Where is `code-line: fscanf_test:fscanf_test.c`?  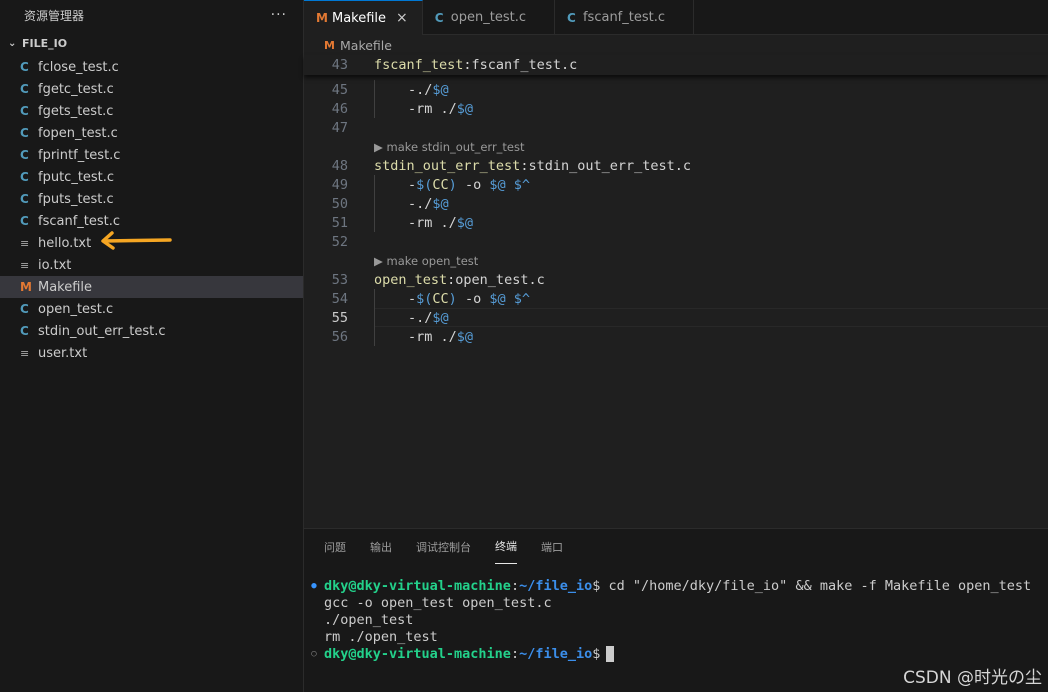
code-line: fscanf_test:fscanf_test.c is located at coordinates (476, 64).